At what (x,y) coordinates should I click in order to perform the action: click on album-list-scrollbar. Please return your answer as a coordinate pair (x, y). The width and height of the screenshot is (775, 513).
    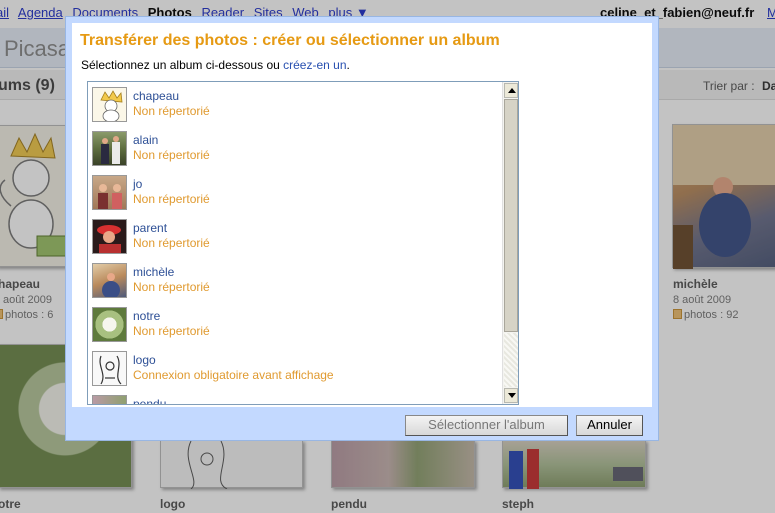
    Looking at the image, I should click on (510, 243).